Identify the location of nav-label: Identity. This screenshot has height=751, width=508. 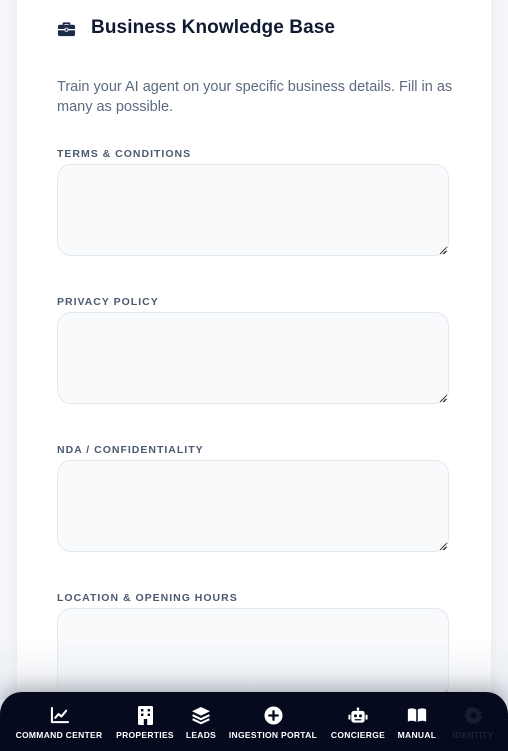
(473, 735).